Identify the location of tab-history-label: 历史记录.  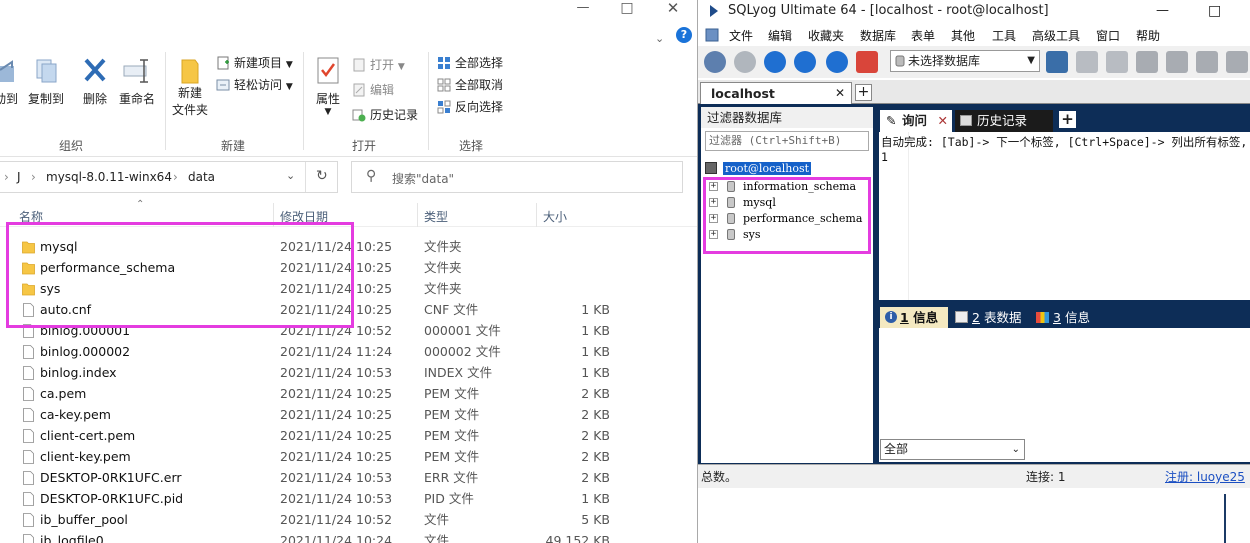
(1002, 120).